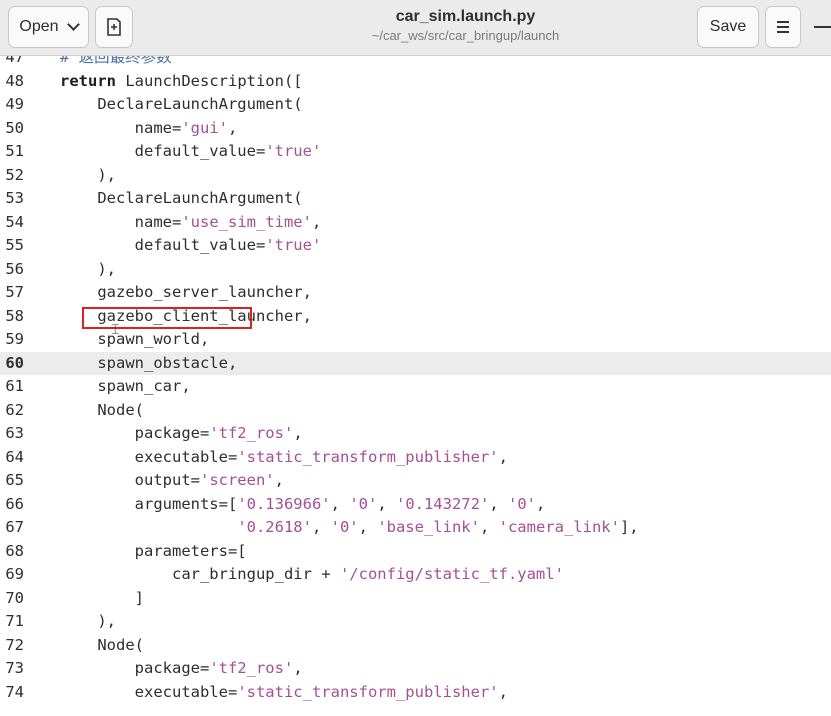 This screenshot has height=716, width=831. Describe the element at coordinates (415, 340) in the screenshot. I see `code-line: 59 spawn_world,` at that location.